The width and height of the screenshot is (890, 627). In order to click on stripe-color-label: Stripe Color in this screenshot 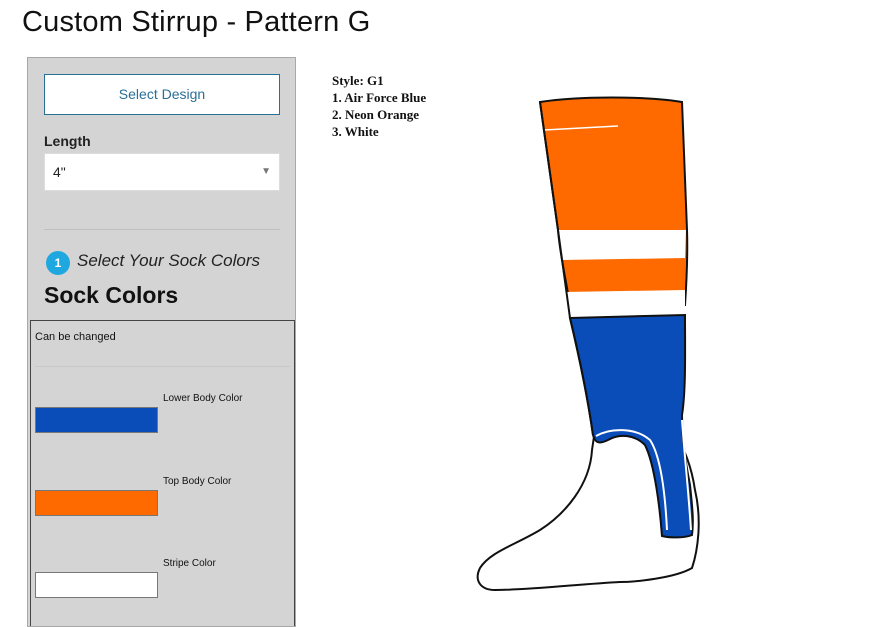, I will do `click(189, 563)`.